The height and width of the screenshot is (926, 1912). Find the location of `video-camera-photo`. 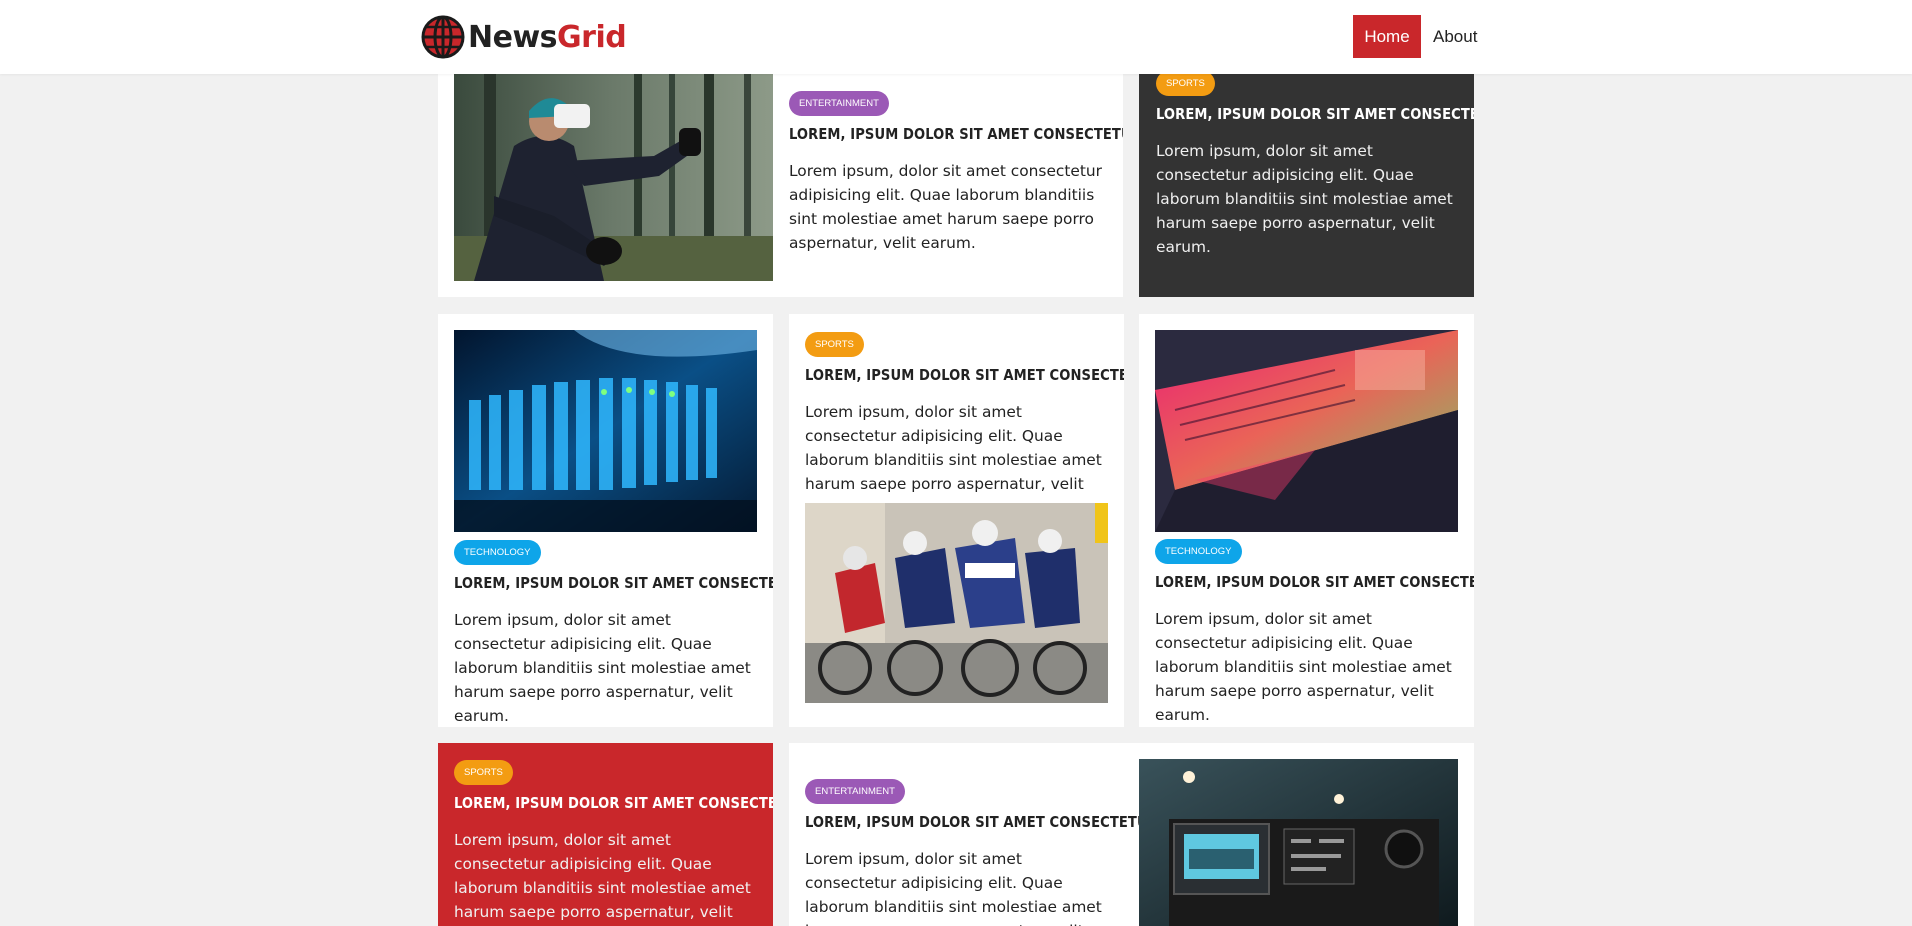

video-camera-photo is located at coordinates (1298, 842).